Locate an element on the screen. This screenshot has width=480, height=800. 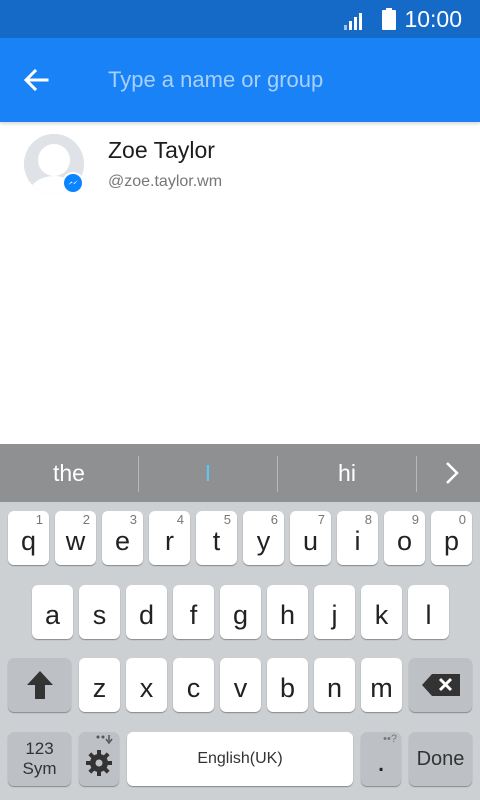
key-label: u is located at coordinates (310, 540).